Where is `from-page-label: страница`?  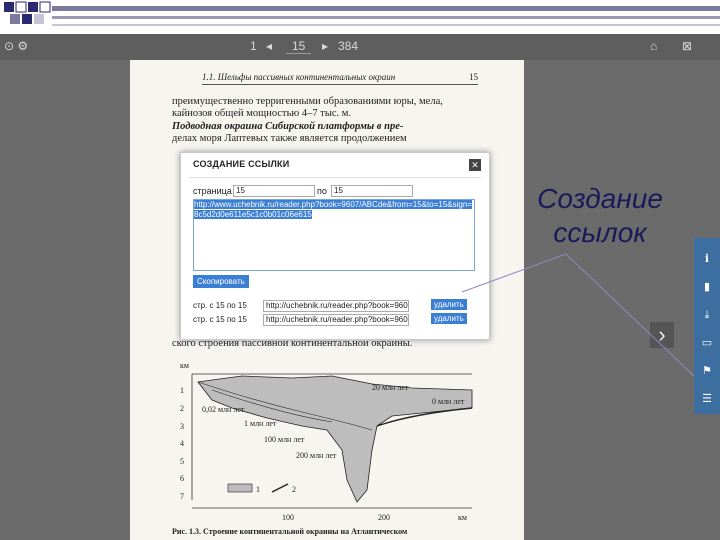 from-page-label: страница is located at coordinates (212, 191).